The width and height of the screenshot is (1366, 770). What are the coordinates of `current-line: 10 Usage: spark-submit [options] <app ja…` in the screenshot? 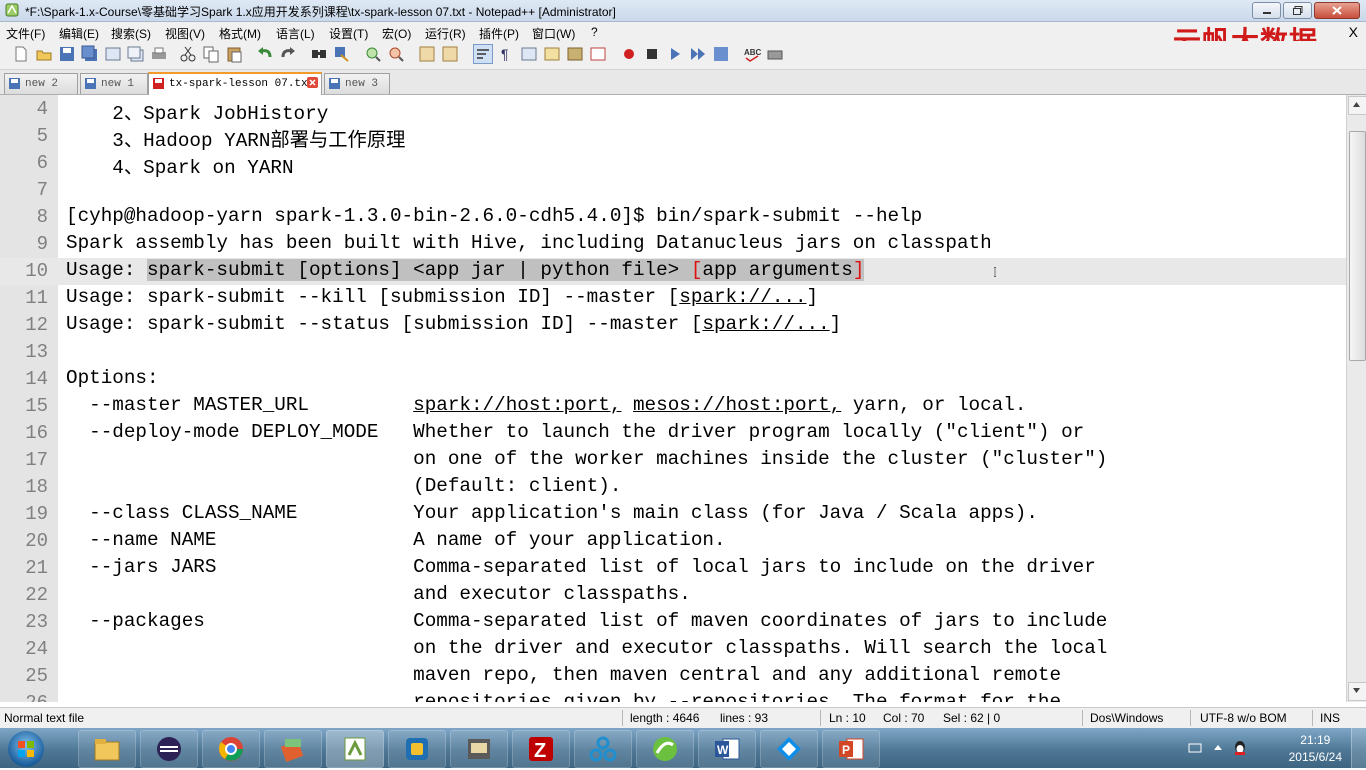 It's located at (673, 271).